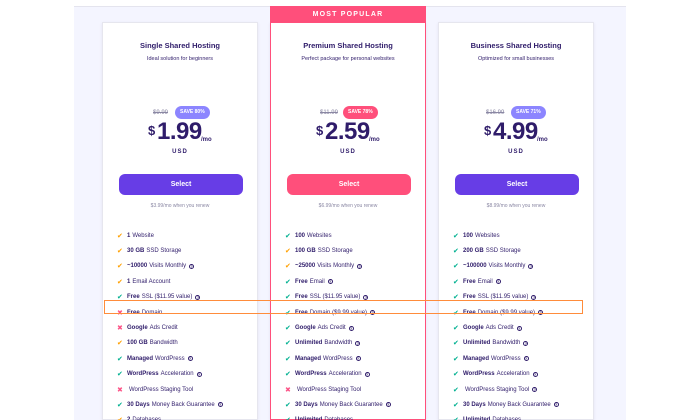 Image resolution: width=700 pixels, height=420 pixels. I want to click on renew-price: $3.99/mo when you renew, so click(180, 206).